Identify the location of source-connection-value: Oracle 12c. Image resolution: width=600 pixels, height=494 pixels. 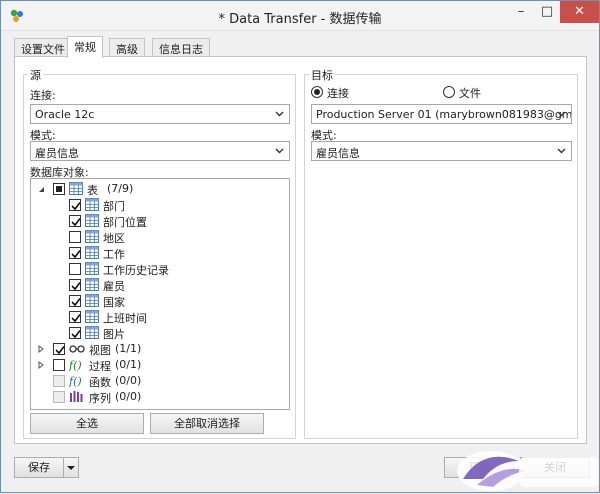
(65, 114).